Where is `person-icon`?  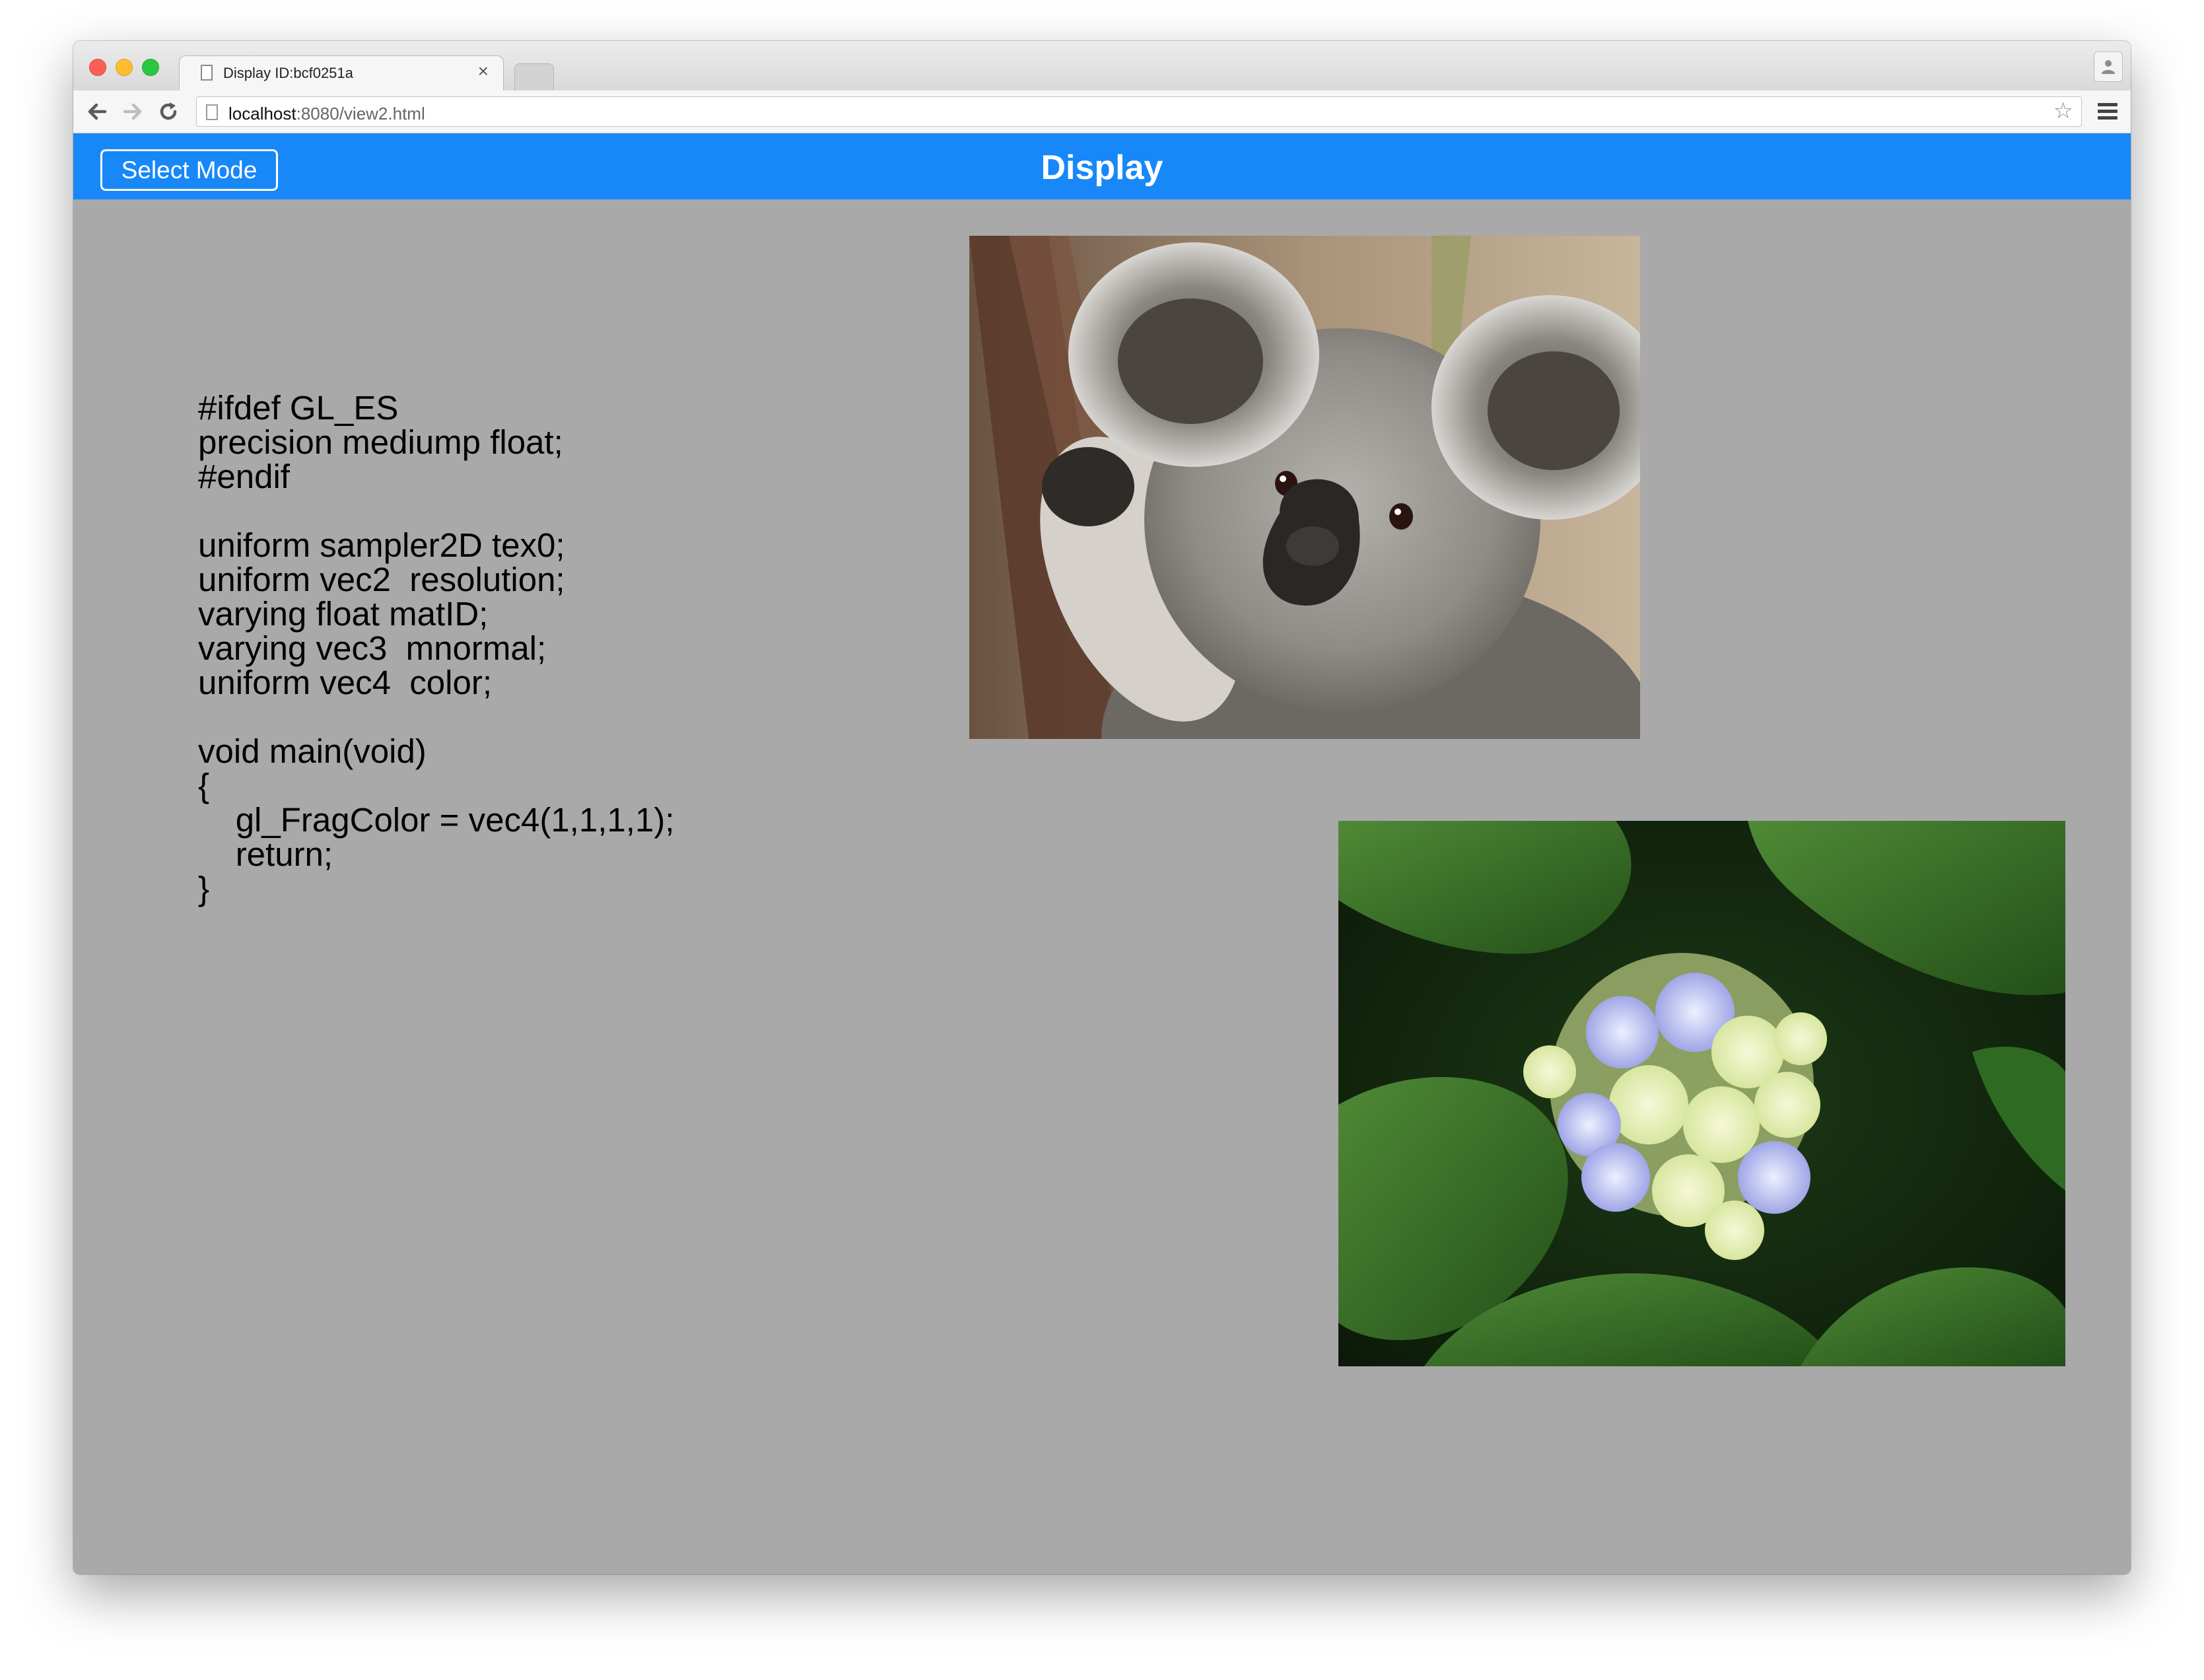 person-icon is located at coordinates (2108, 67).